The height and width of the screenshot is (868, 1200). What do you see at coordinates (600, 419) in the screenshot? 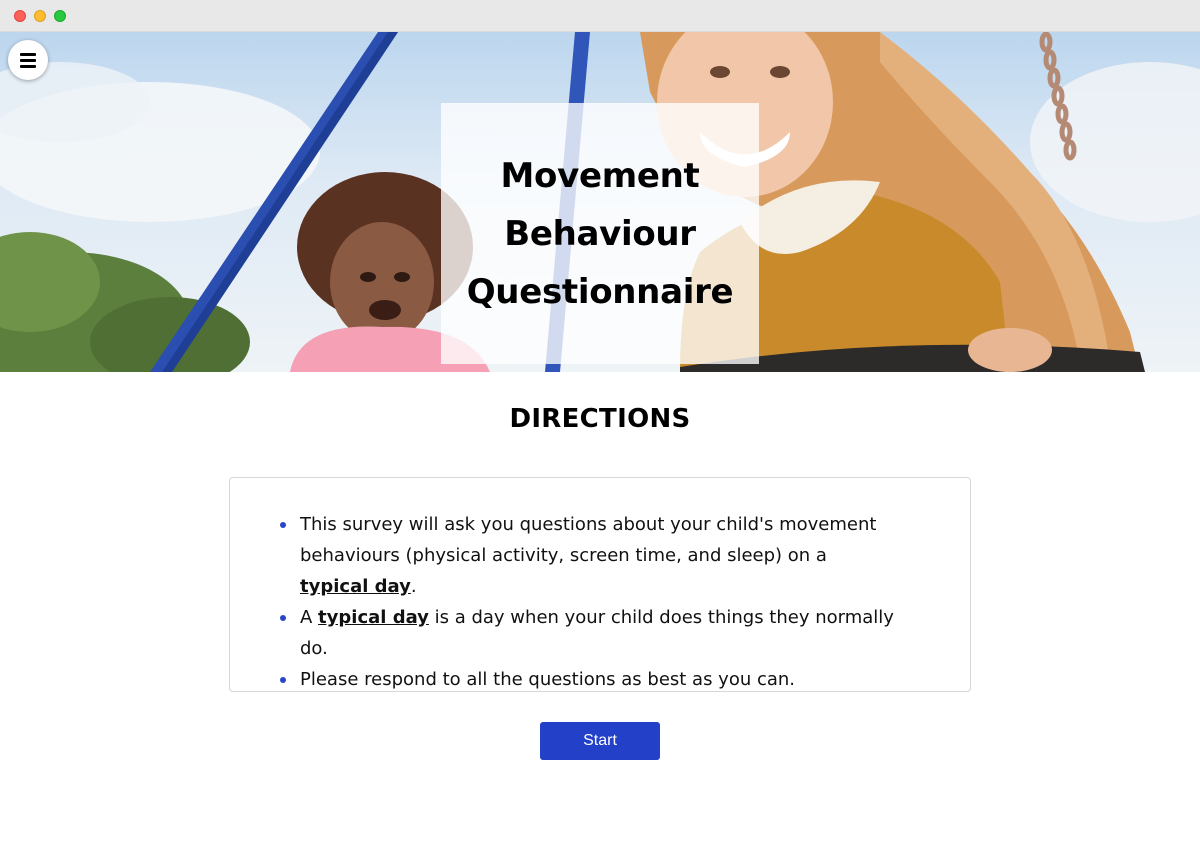
I see `directions-heading: DIRECTIONS` at bounding box center [600, 419].